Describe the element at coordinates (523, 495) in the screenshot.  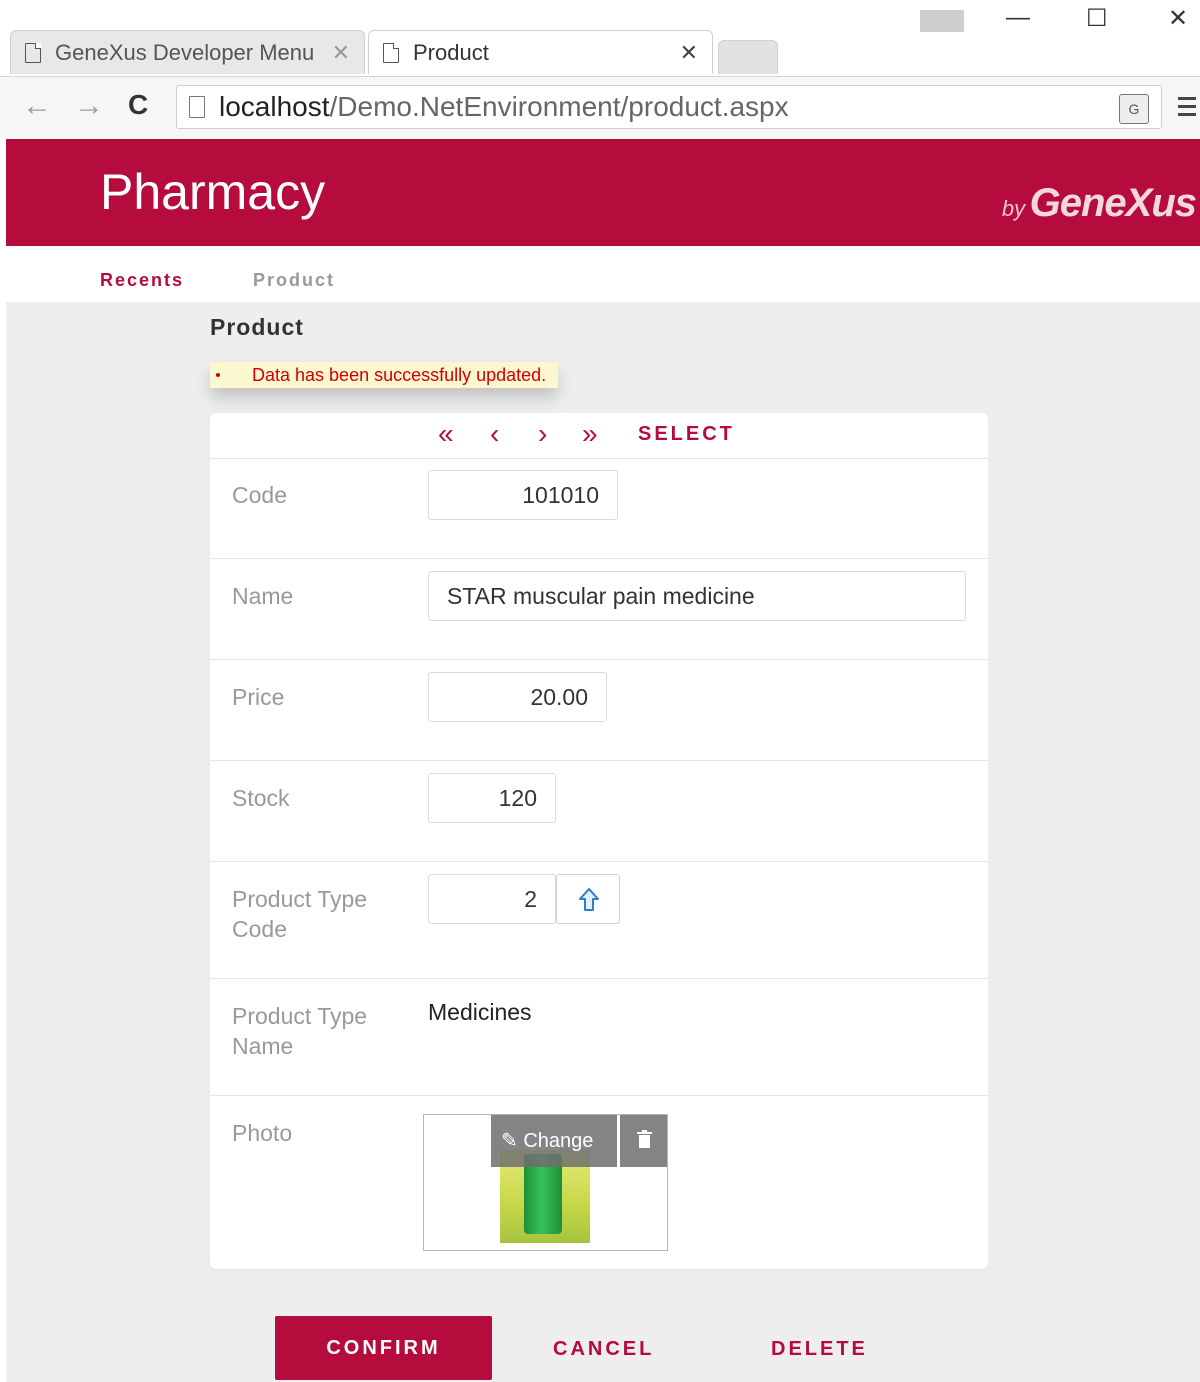
I see `code-field: 101010` at that location.